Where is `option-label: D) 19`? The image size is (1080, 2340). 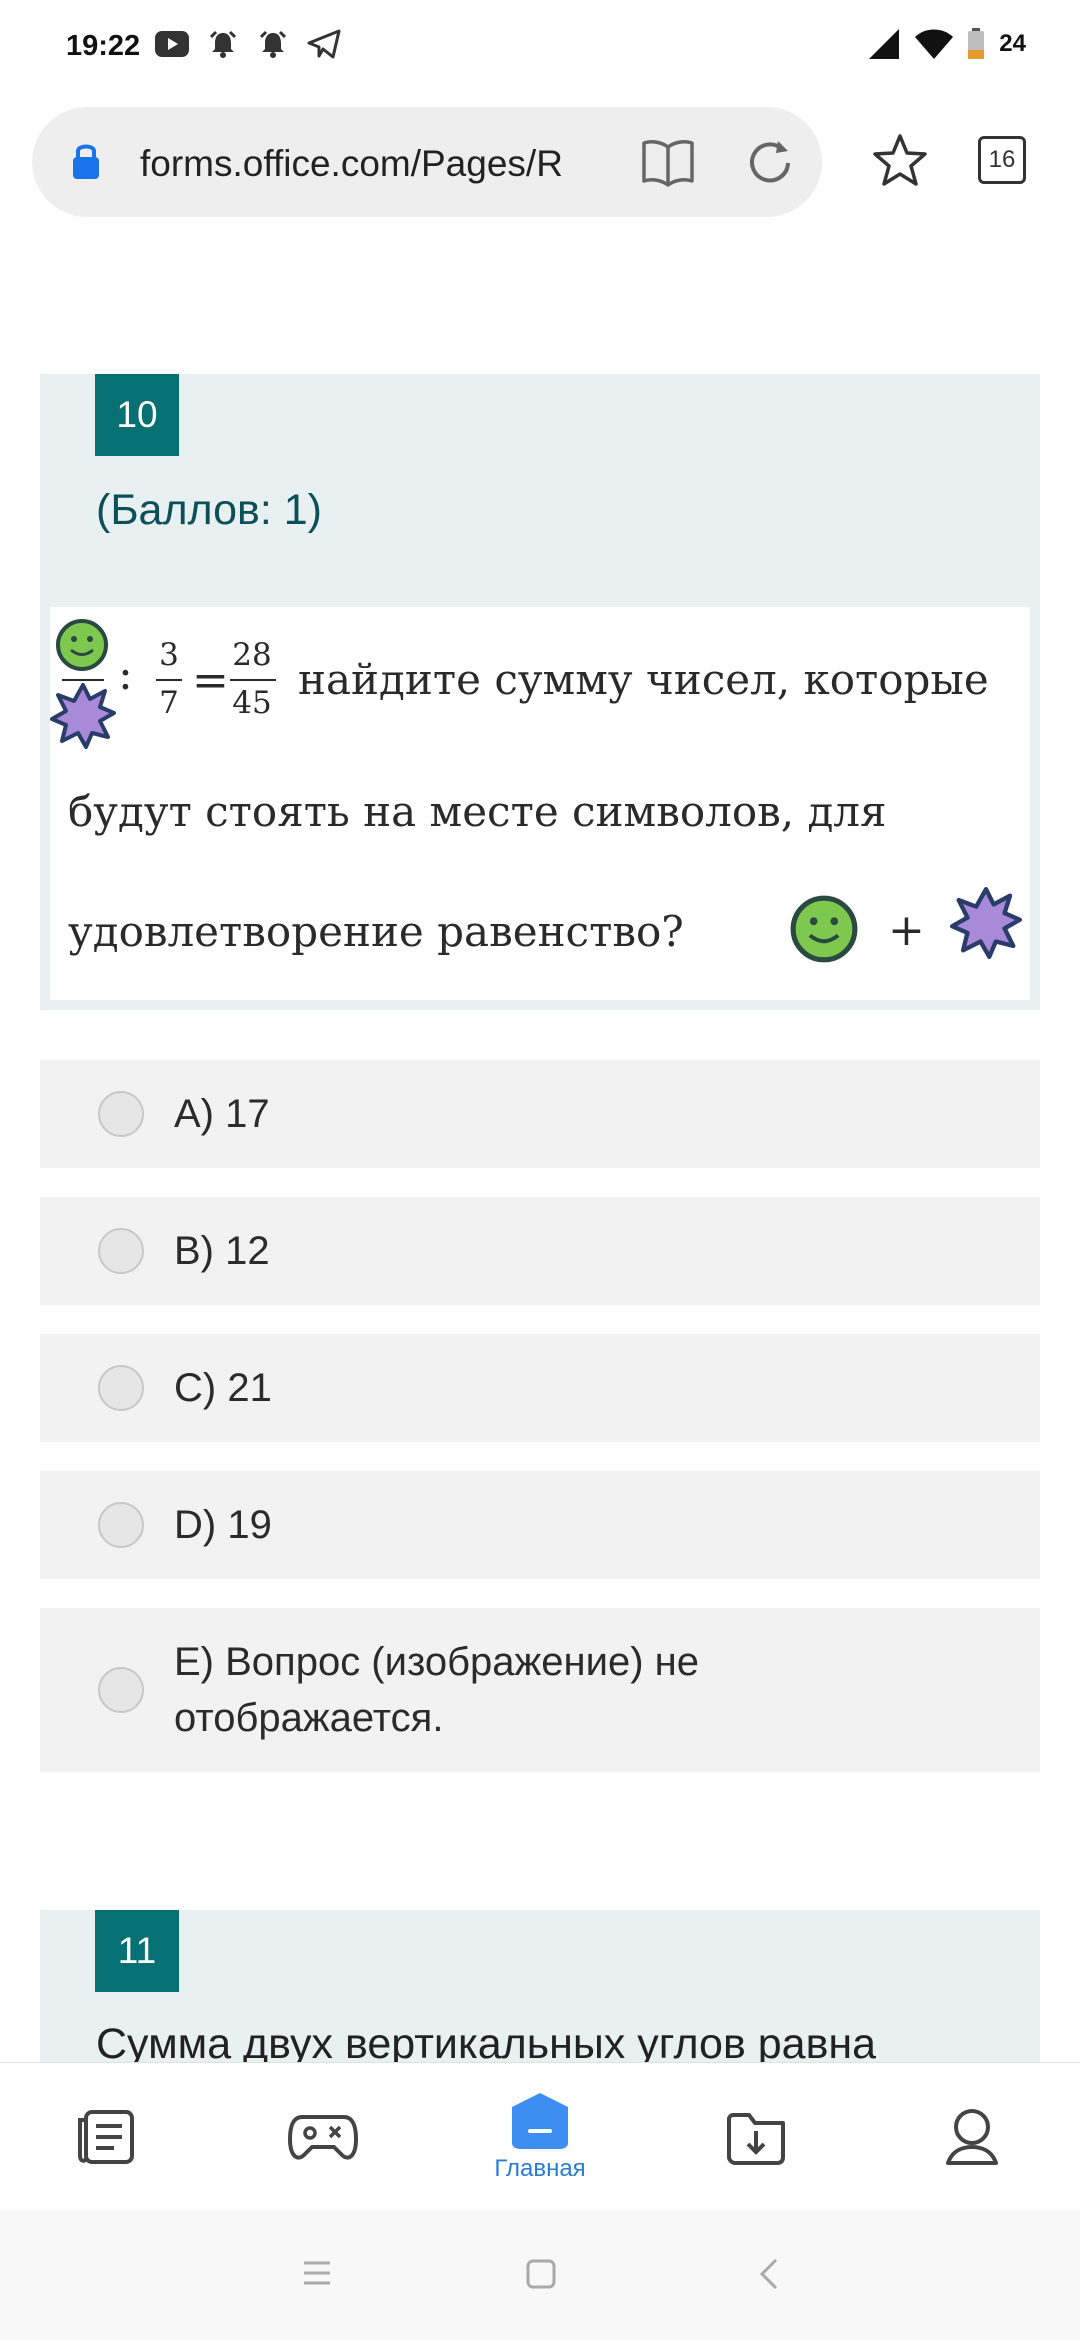 option-label: D) 19 is located at coordinates (223, 1525).